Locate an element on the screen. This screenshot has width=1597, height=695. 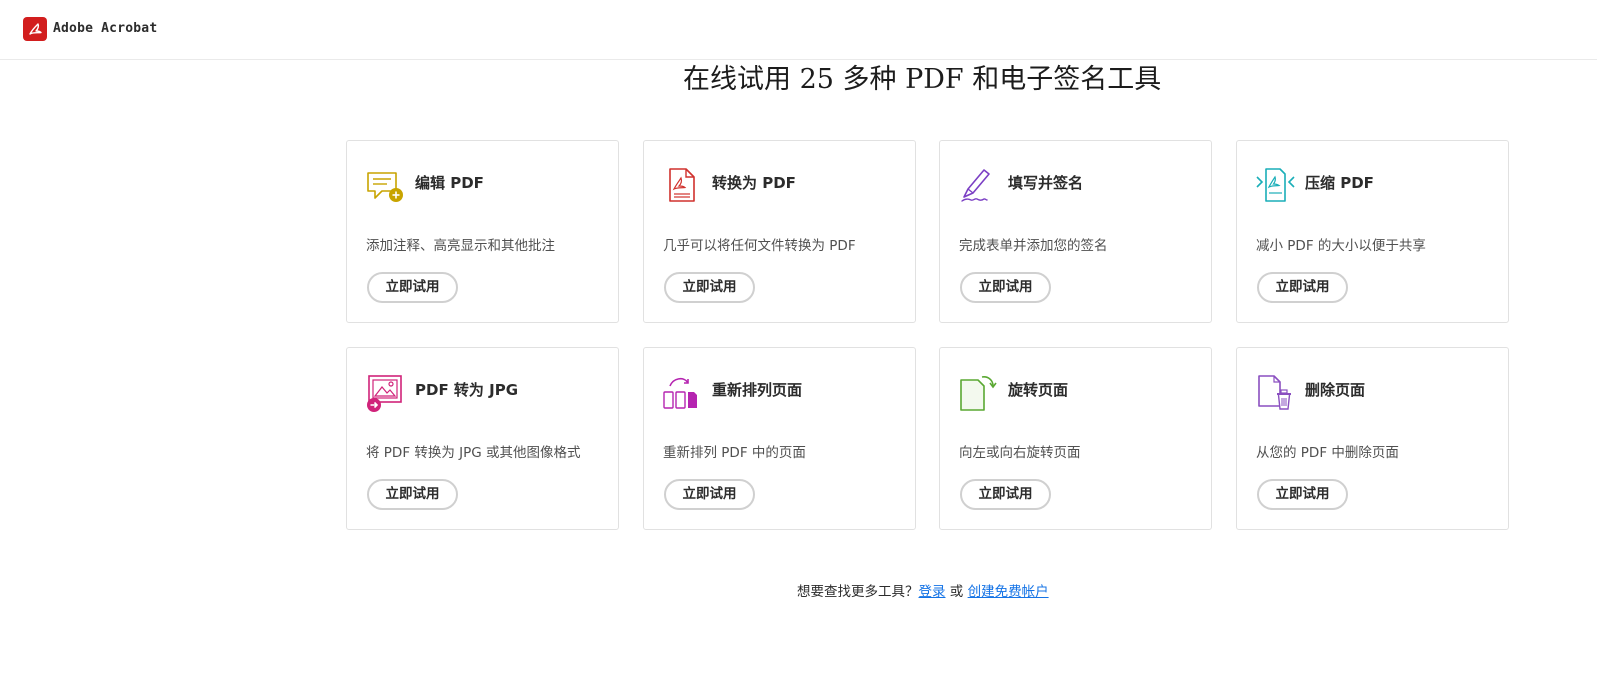
tool-title: 压缩 PDF is located at coordinates (1339, 183).